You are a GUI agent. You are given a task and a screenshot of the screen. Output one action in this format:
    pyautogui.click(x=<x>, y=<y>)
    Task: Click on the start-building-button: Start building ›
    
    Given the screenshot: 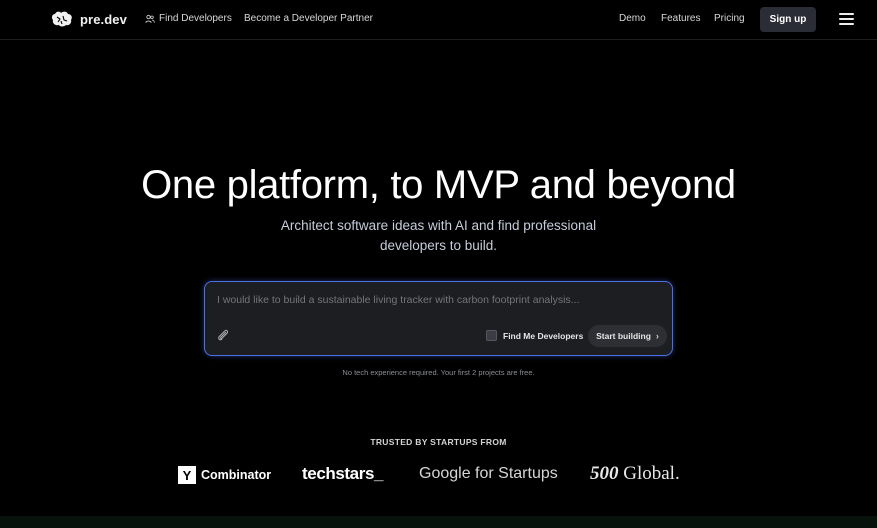 What is the action you would take?
    pyautogui.click(x=627, y=336)
    